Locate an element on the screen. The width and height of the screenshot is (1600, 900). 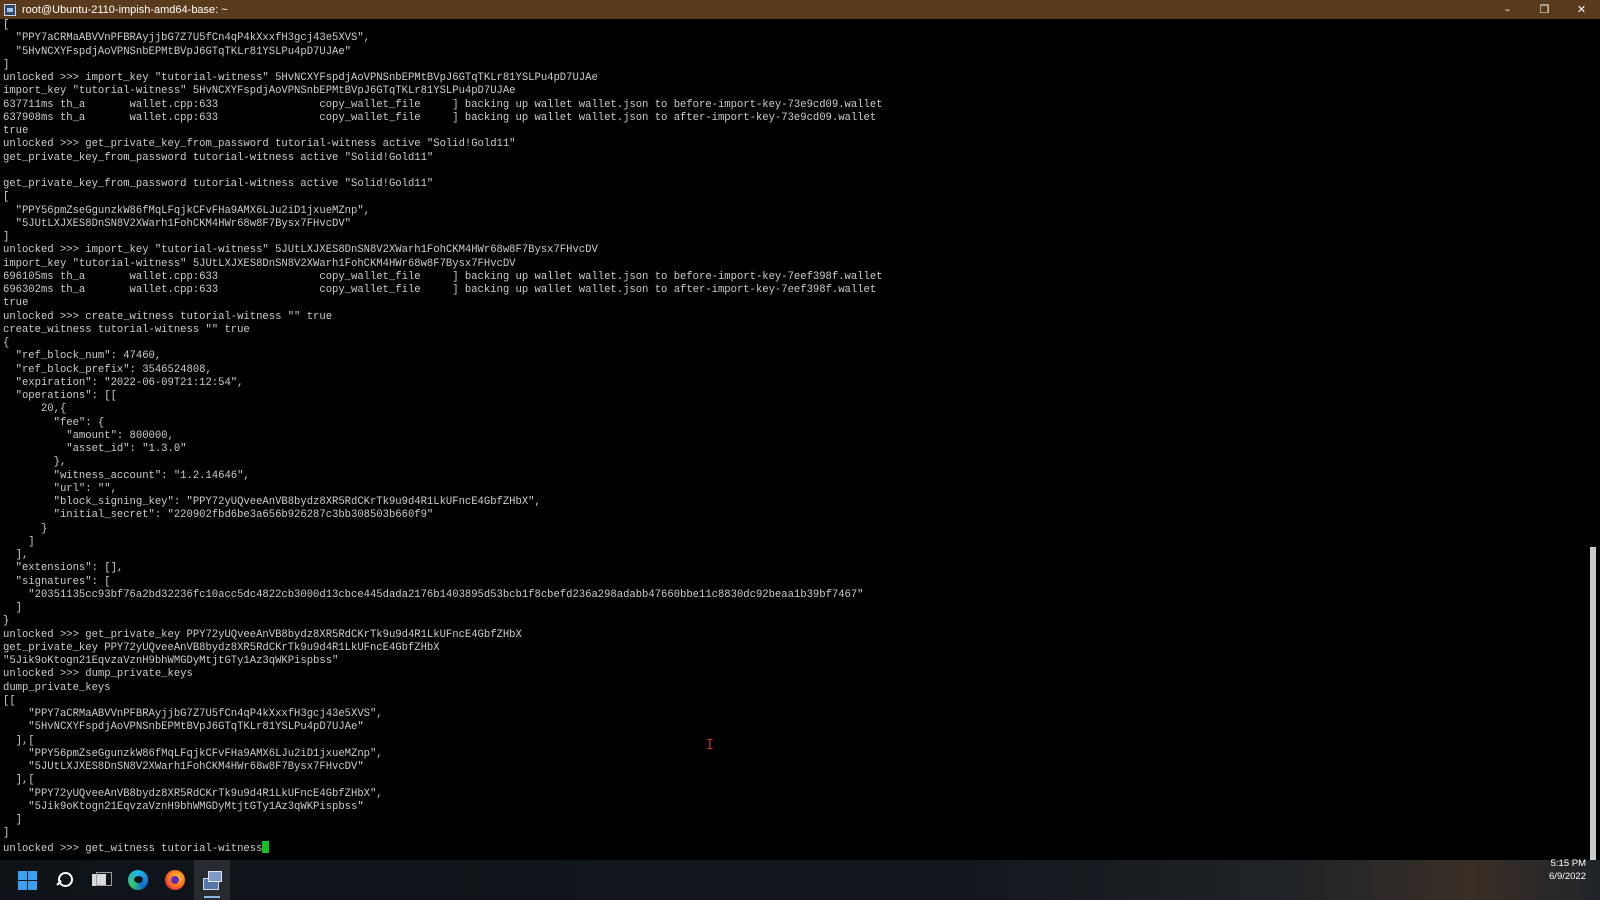
start-button is located at coordinates (27, 880).